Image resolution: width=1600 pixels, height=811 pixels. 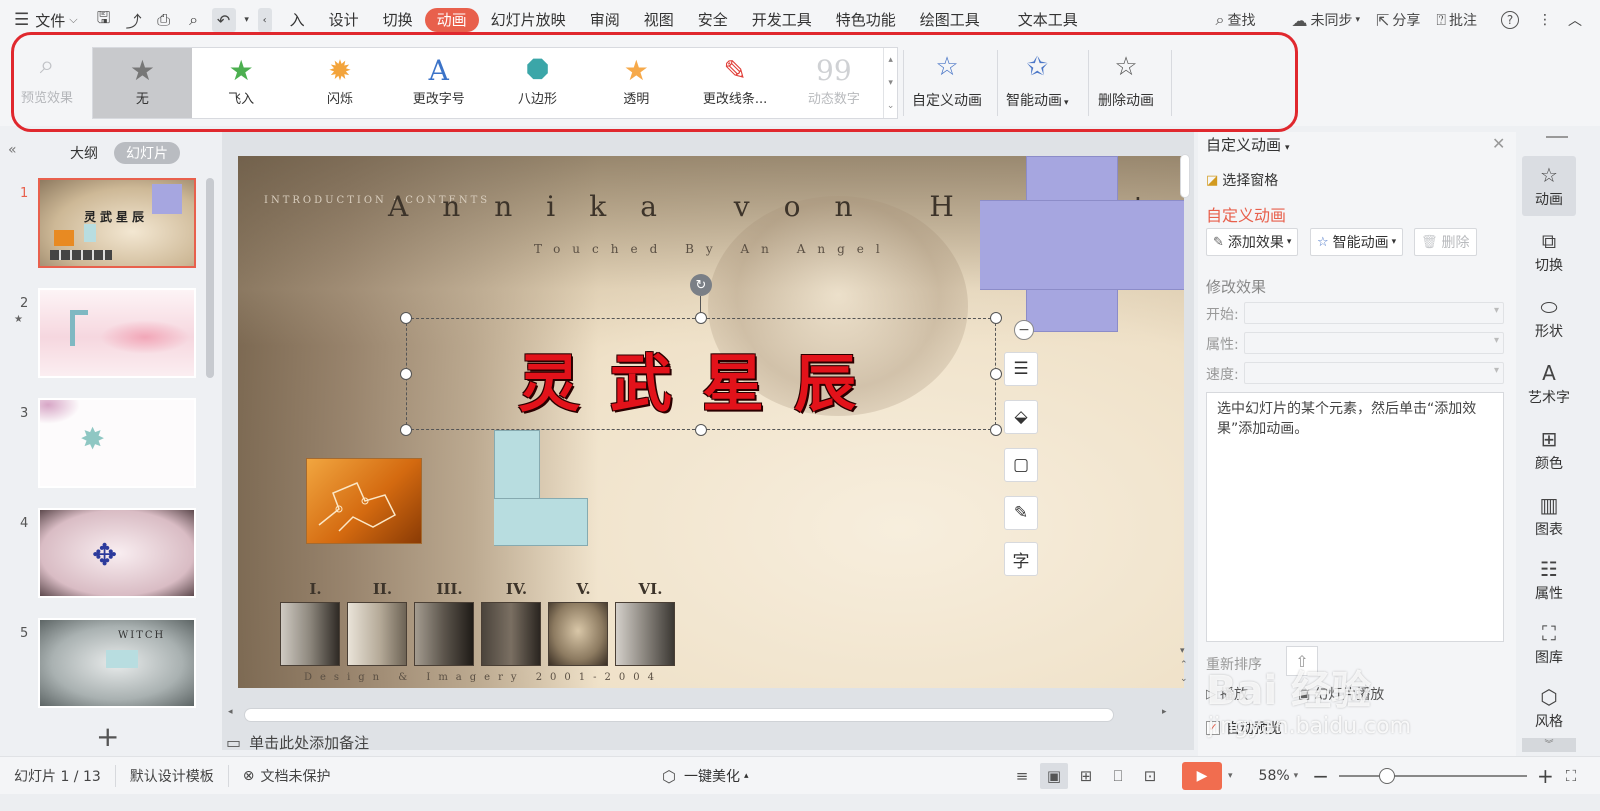 What do you see at coordinates (117, 553) in the screenshot?
I see `slide-thumbnail-4: ✥` at bounding box center [117, 553].